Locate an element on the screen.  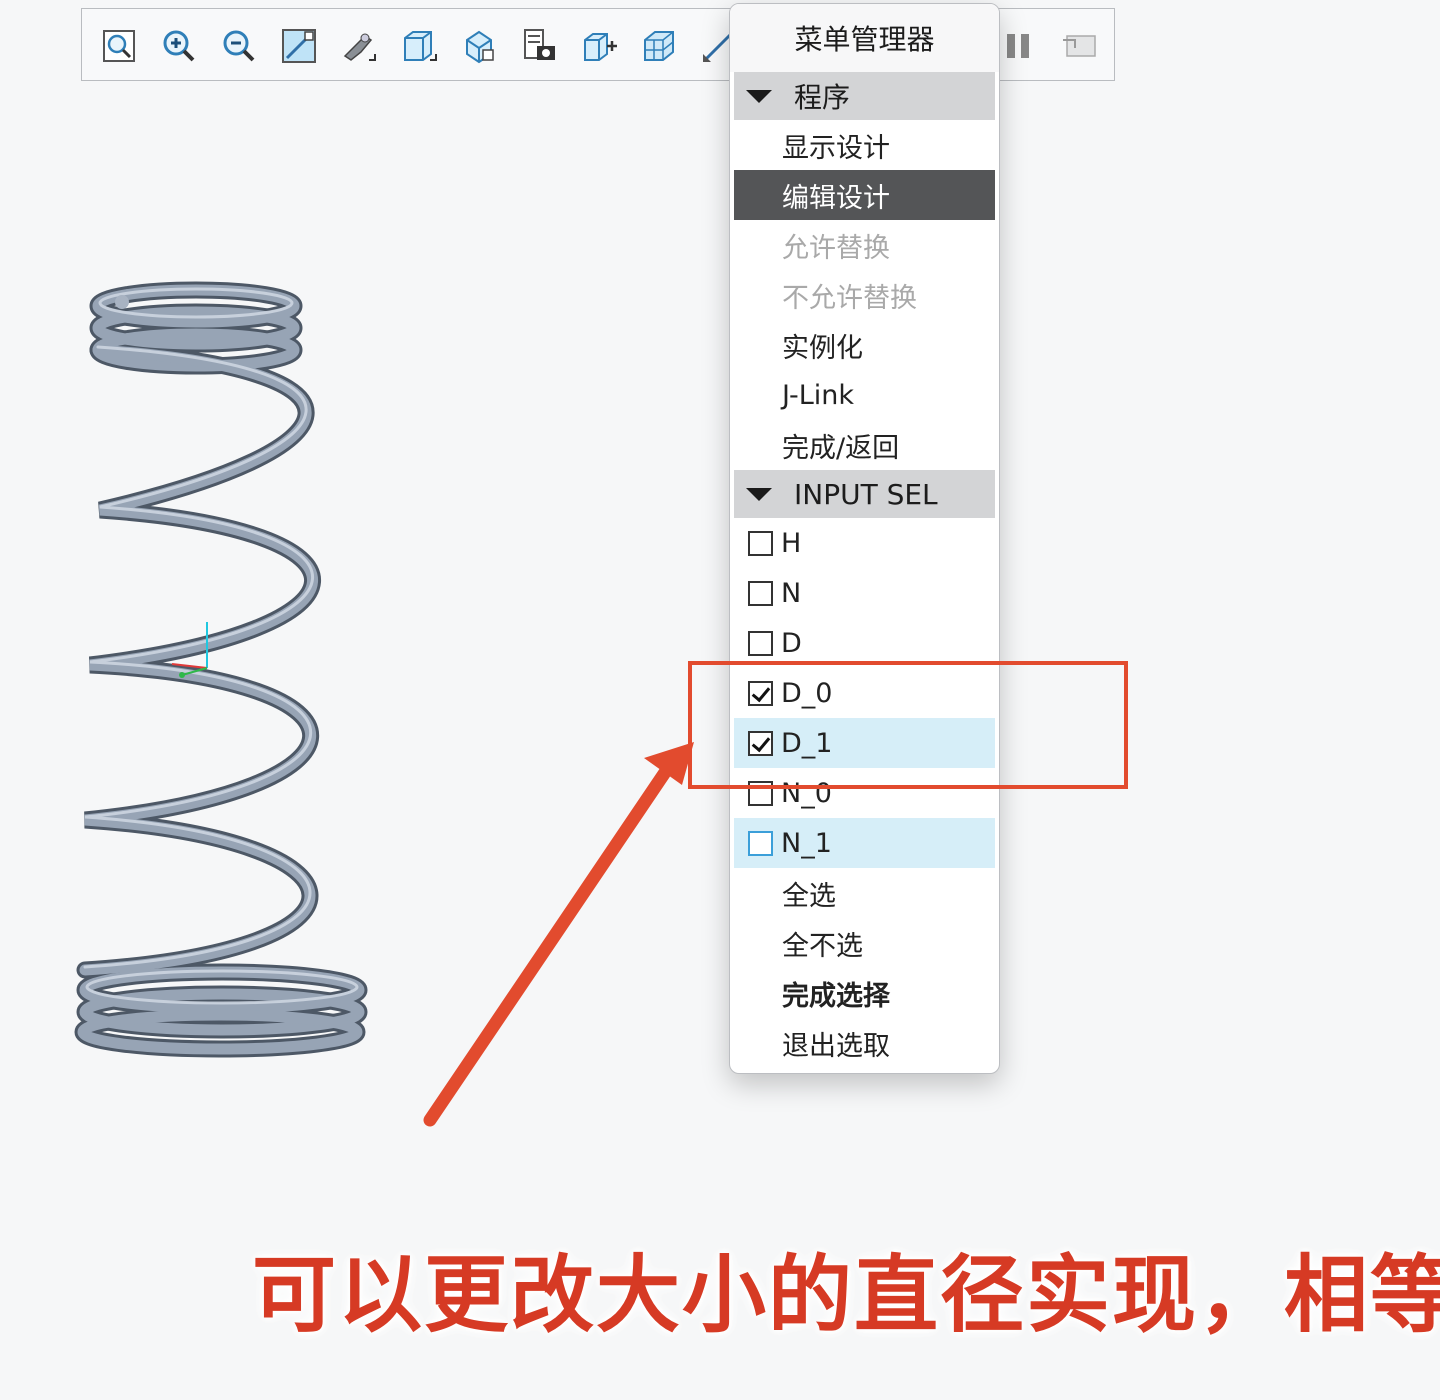
refit-icon is located at coordinates (119, 46).